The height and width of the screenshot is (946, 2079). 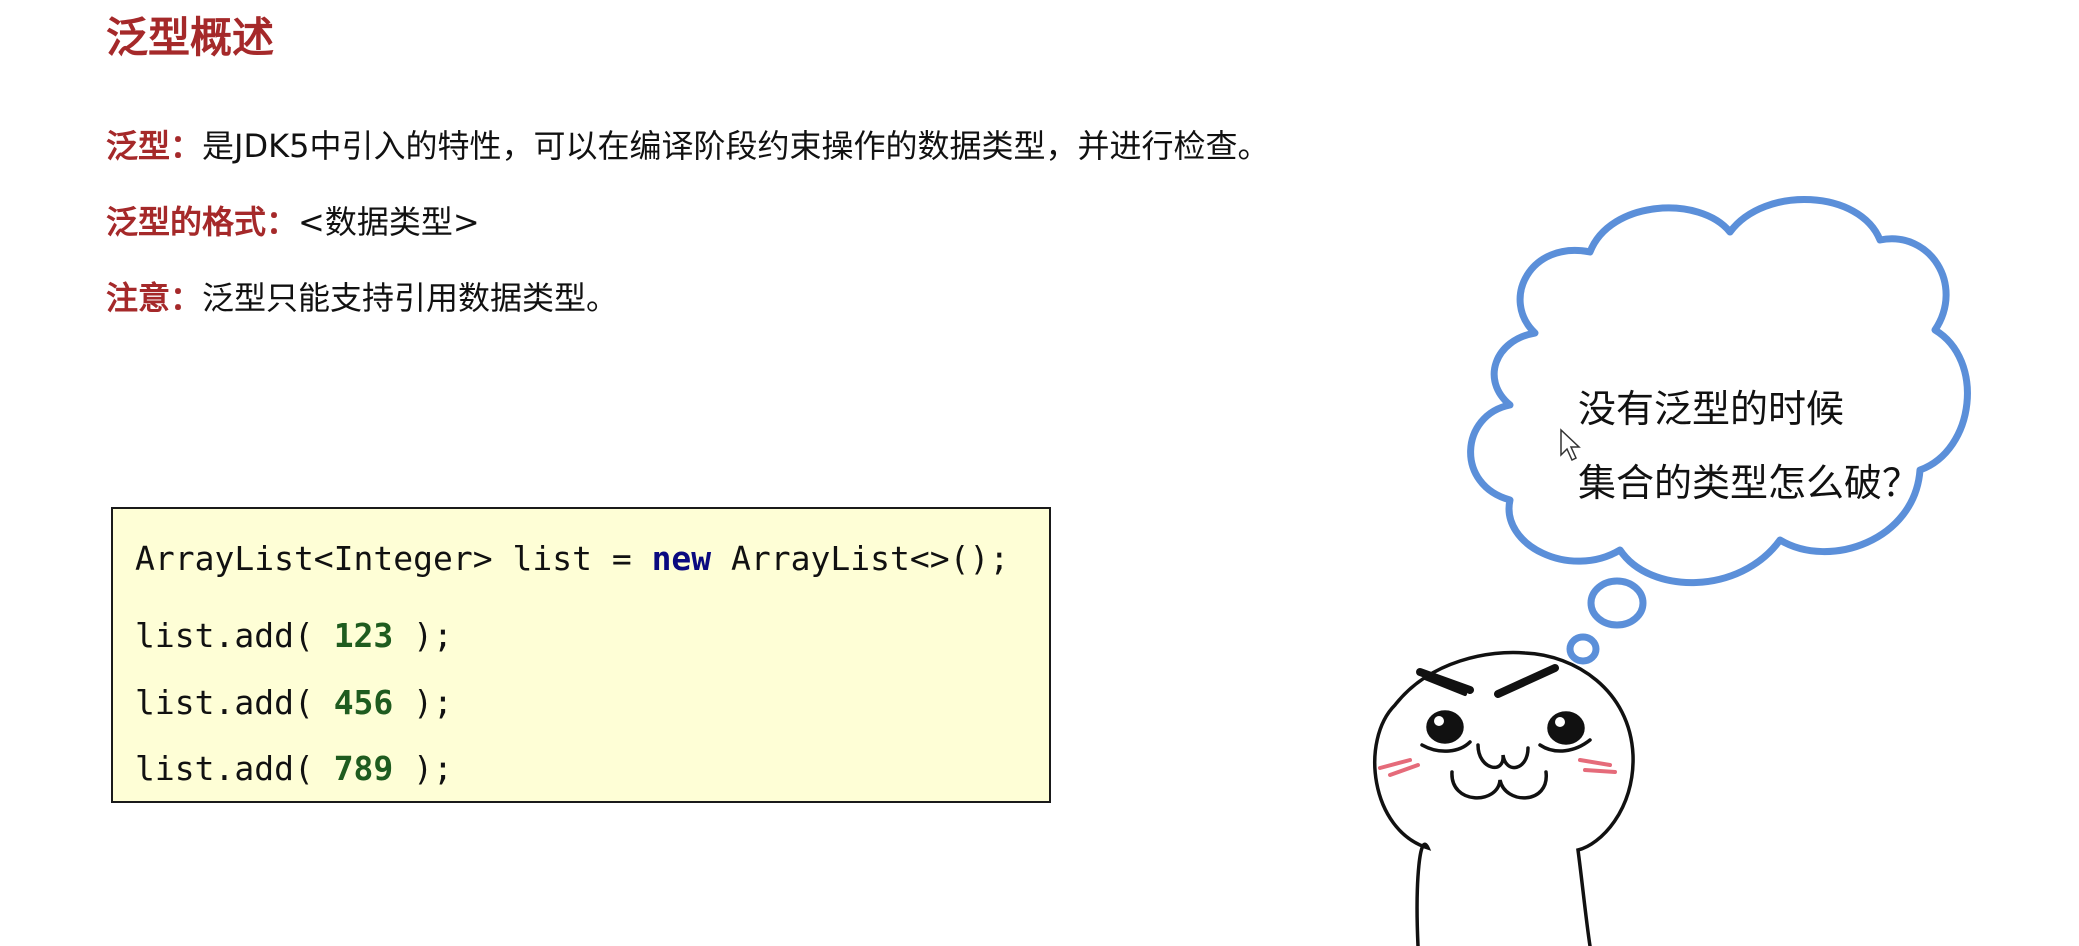 I want to click on thought-bubble-small, so click(x=1583, y=649).